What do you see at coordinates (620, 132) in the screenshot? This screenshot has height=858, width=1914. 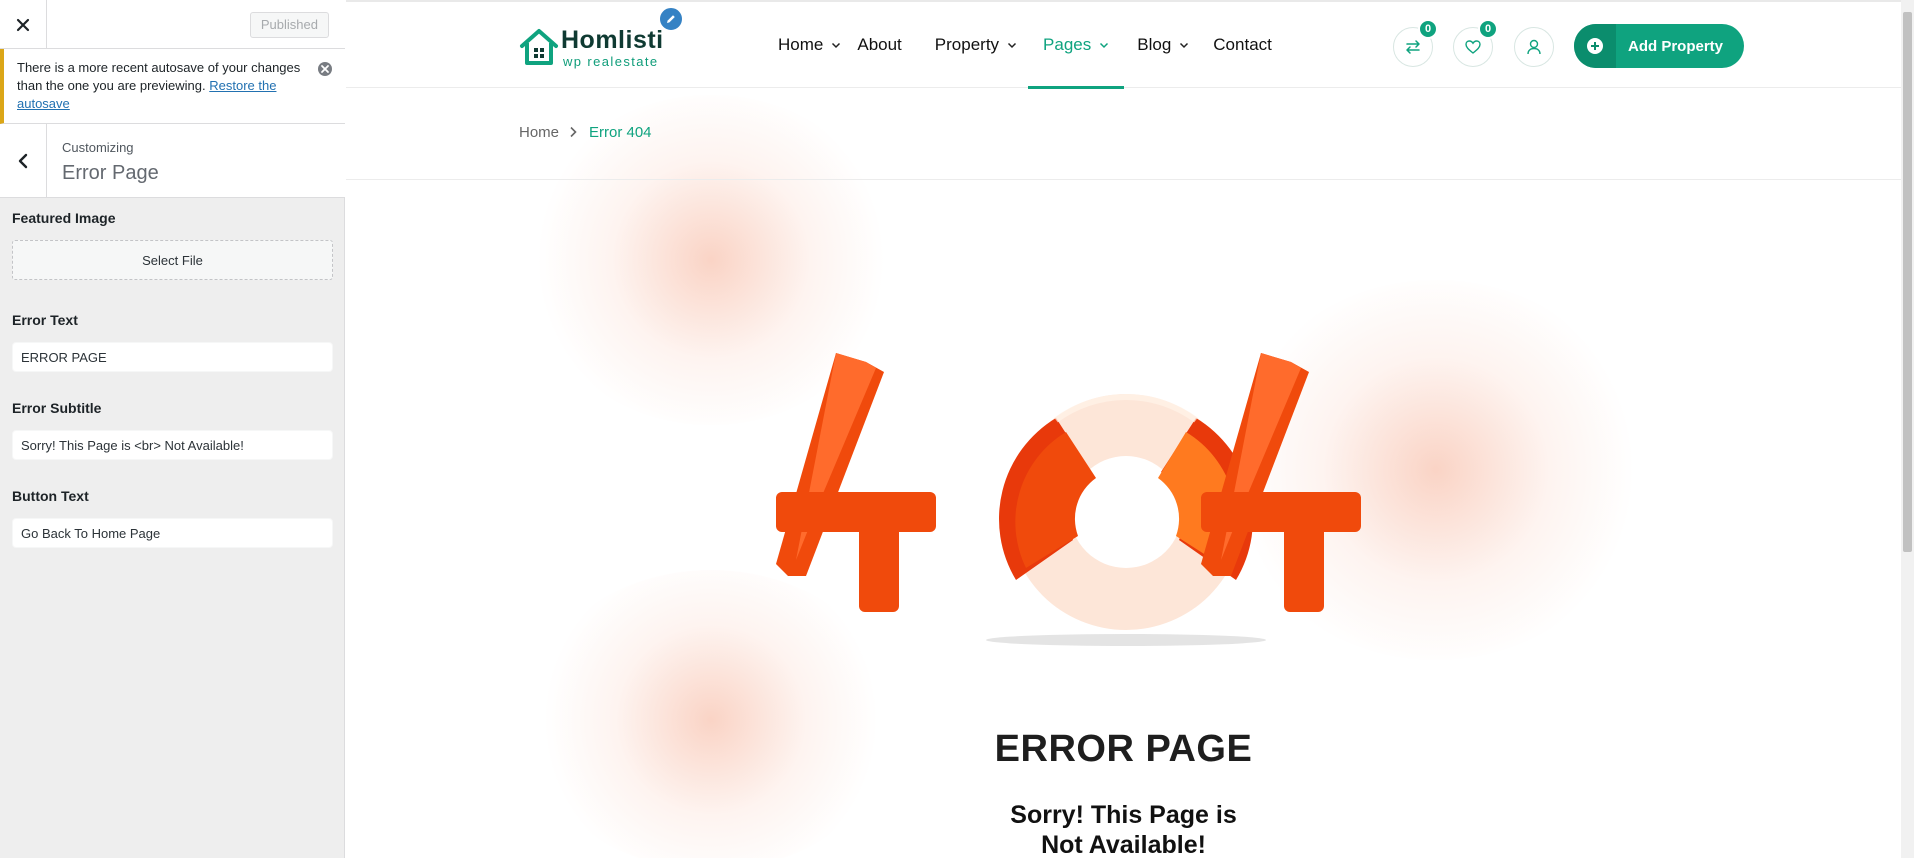 I see `breadcrumb-current: Error 404` at bounding box center [620, 132].